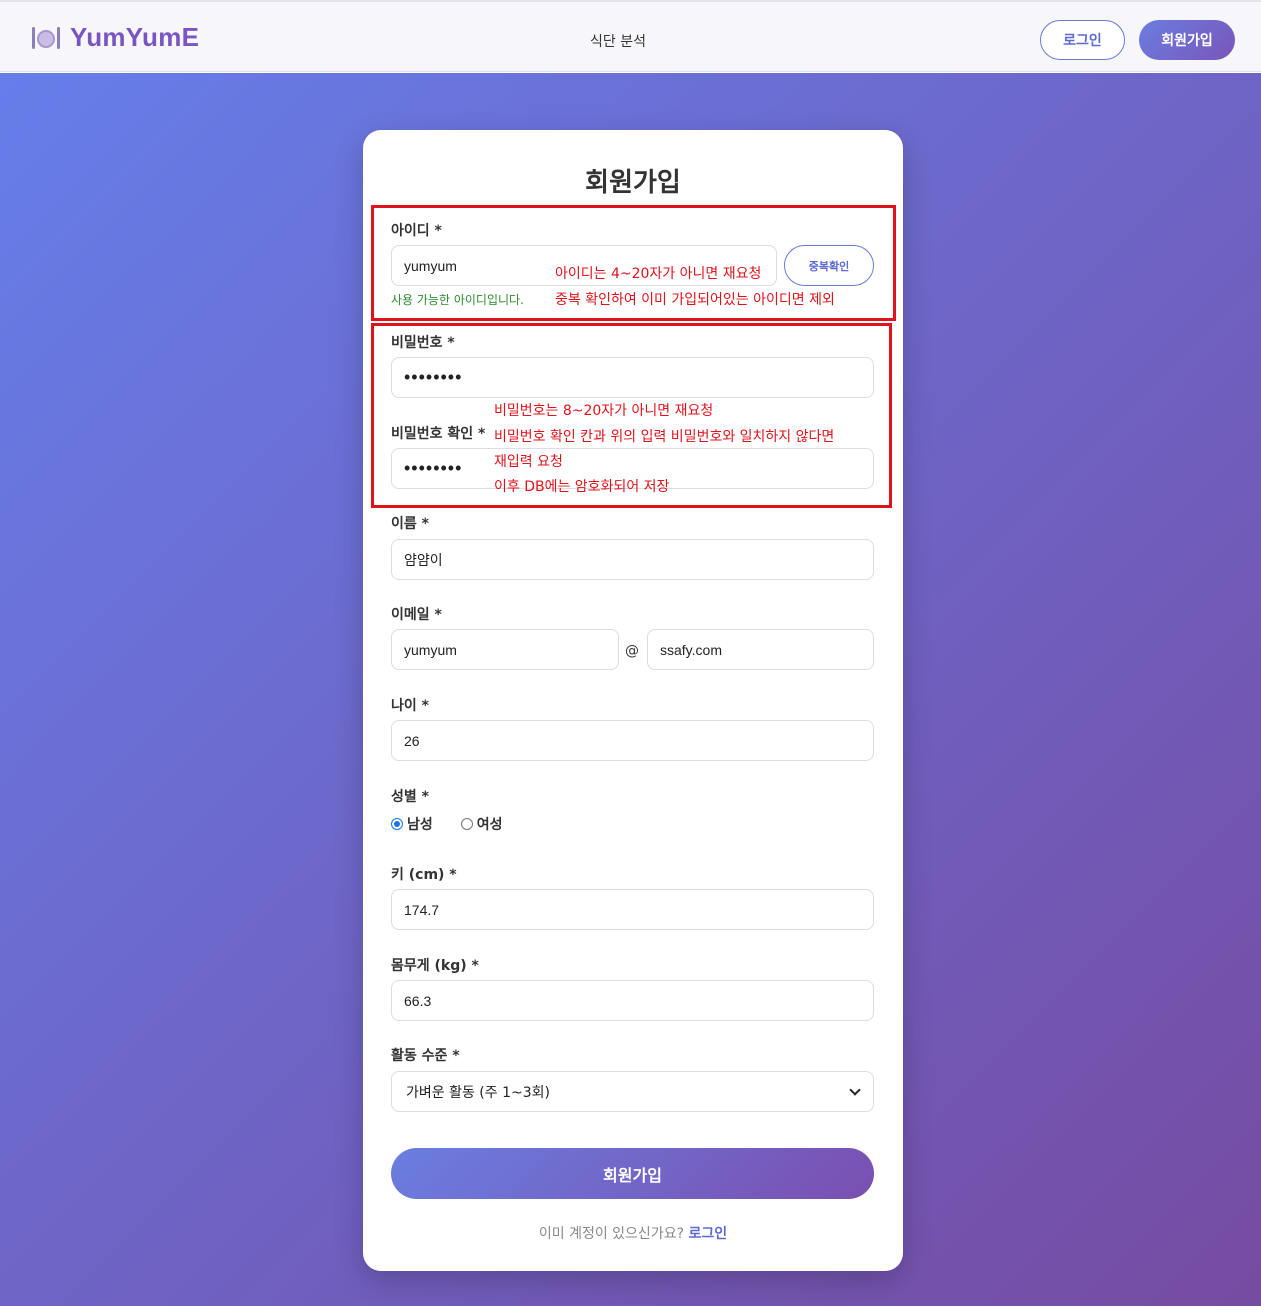  I want to click on gender-option-female: 여성, so click(481, 824).